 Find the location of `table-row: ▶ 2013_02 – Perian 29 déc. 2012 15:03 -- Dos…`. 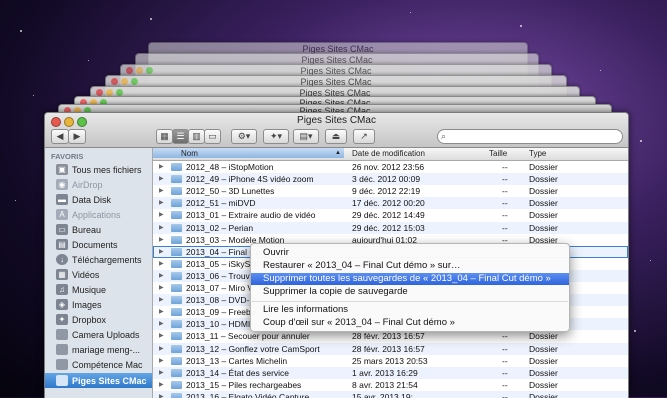

table-row: ▶ 2013_02 – Perian 29 déc. 2012 15:03 -- Dos… is located at coordinates (390, 227).